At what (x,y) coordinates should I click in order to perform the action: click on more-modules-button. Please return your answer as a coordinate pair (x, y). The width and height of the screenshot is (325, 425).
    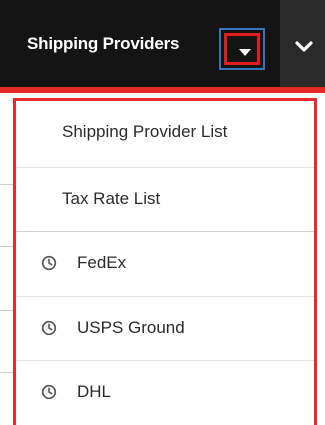
    Looking at the image, I should click on (303, 46).